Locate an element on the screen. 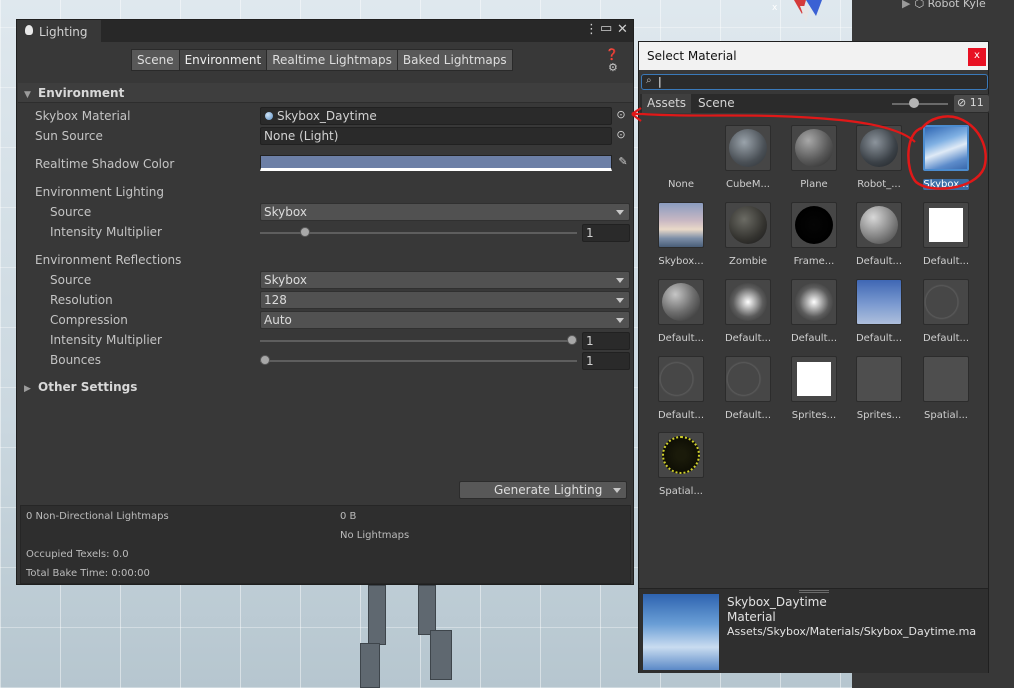 The image size is (1014, 688). compression-dropdown: Auto is located at coordinates (445, 320).